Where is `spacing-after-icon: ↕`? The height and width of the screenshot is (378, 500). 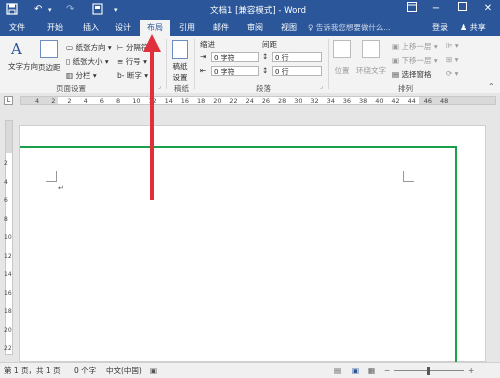
spacing-after-icon: ↕ is located at coordinates (265, 70).